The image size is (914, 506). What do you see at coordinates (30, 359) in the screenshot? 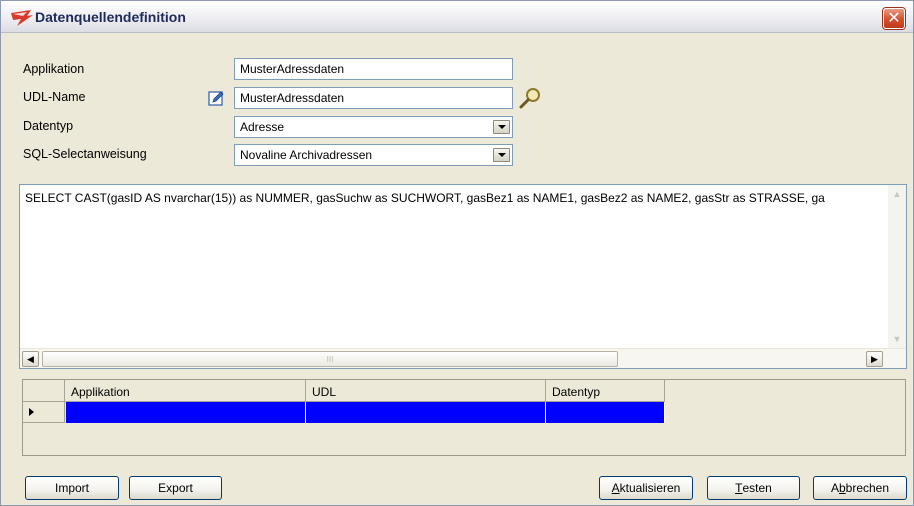
I see `scroll-left-icon: ◀` at bounding box center [30, 359].